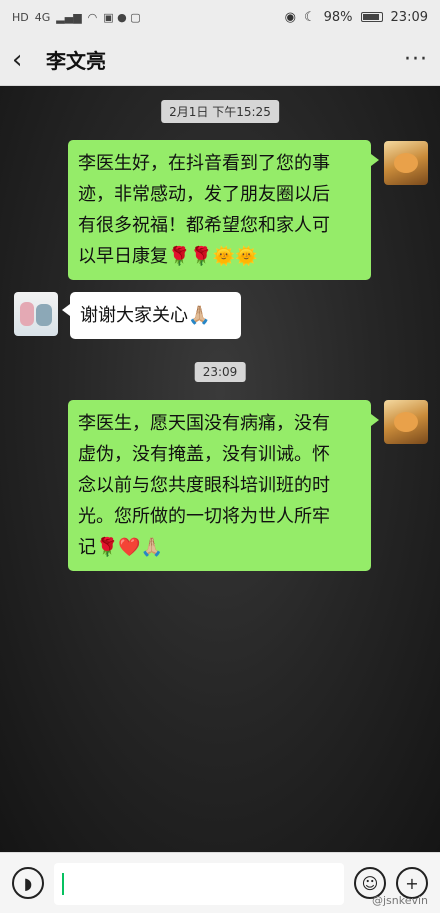 The height and width of the screenshot is (913, 440). Describe the element at coordinates (122, 17) in the screenshot. I see `notification-icons: ▣ ● ▢` at that location.